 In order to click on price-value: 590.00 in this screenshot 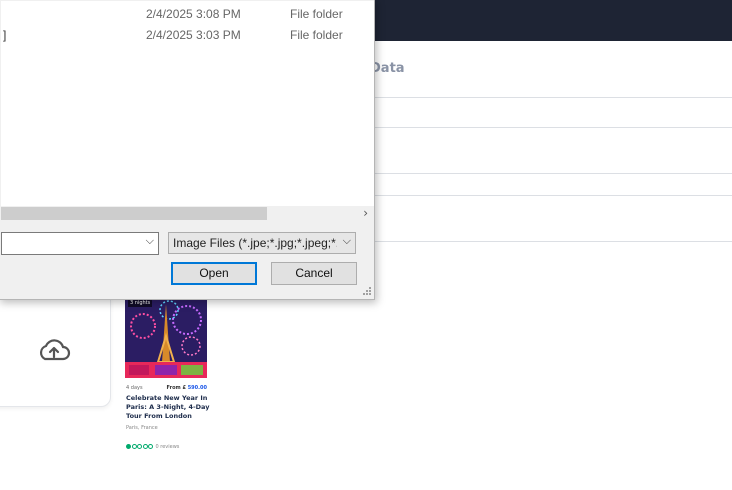, I will do `click(197, 388)`.